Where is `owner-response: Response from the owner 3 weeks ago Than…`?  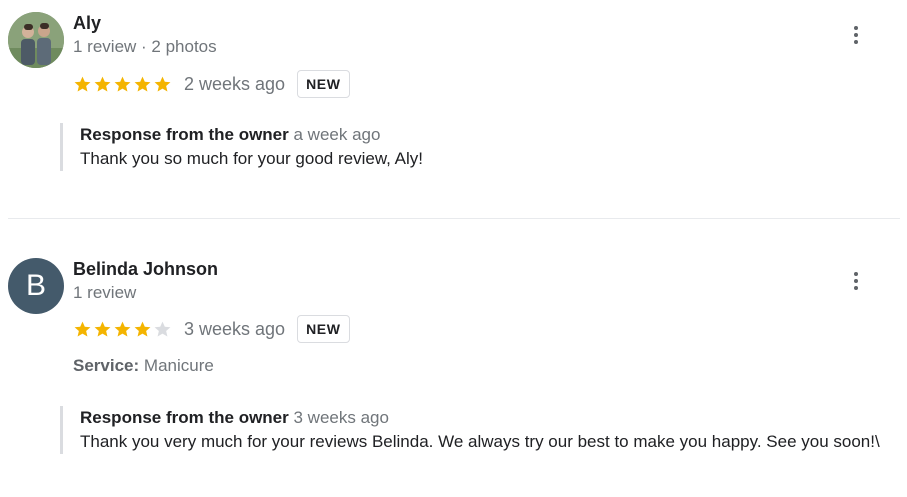 owner-response: Response from the owner 3 weeks ago Than… is located at coordinates (483, 430).